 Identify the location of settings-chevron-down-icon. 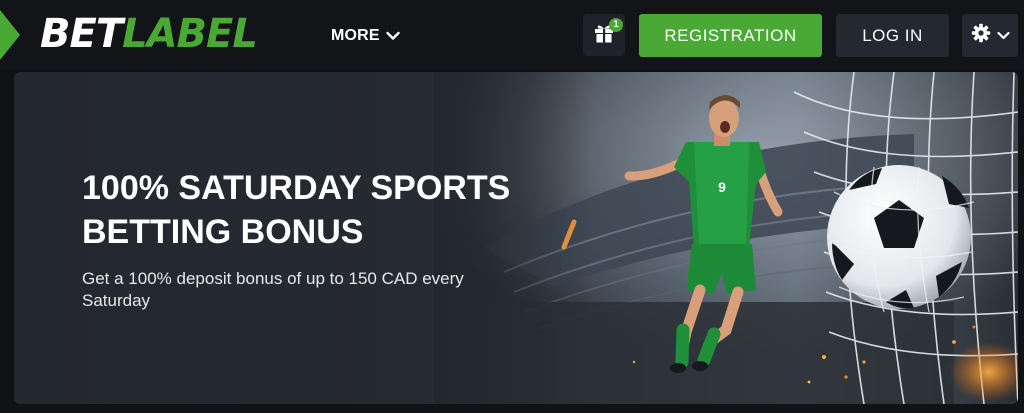
(1003, 36).